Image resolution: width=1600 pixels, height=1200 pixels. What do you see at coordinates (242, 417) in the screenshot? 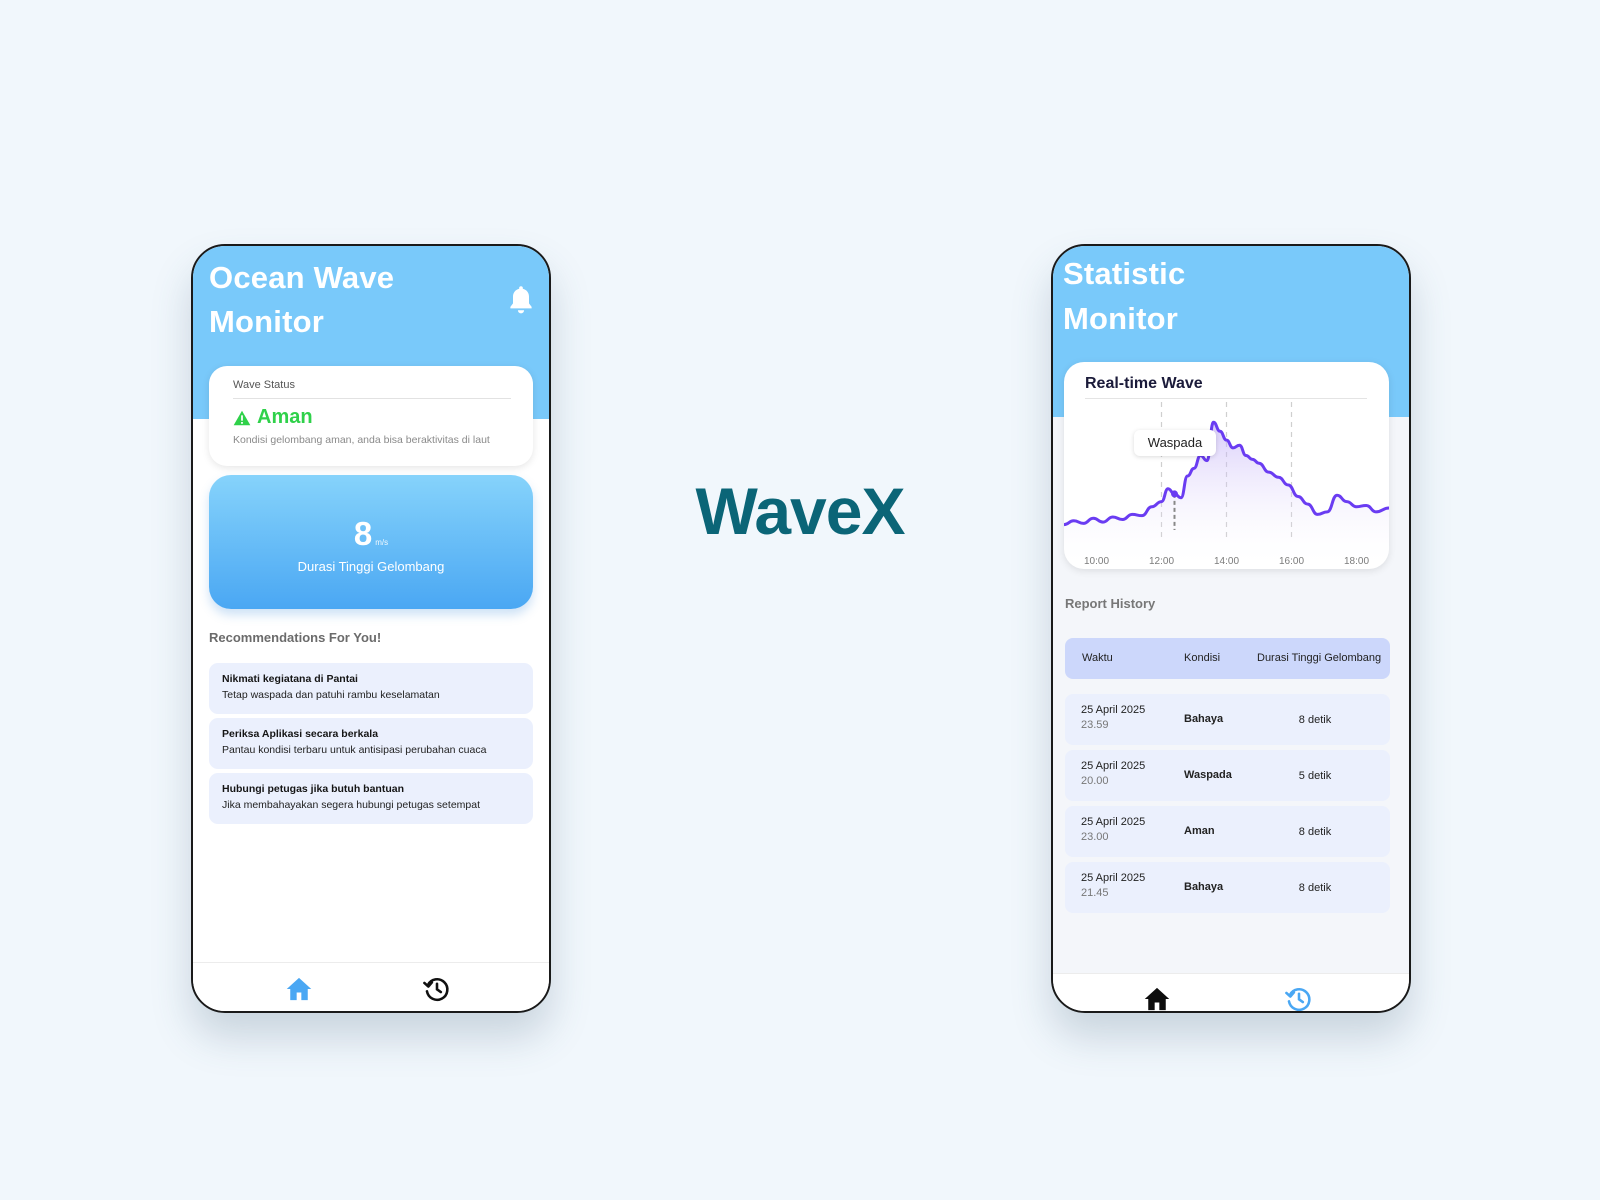
I see `warning-triangle-icon` at bounding box center [242, 417].